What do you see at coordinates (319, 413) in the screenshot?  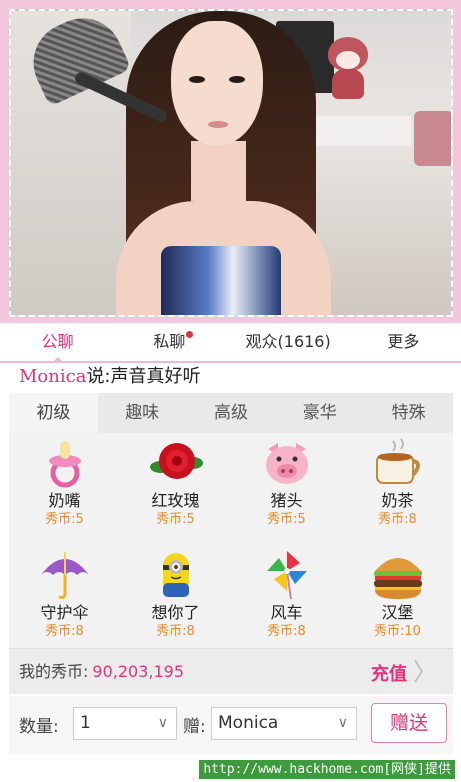 I see `gift-tab-luxury: 豪华` at bounding box center [319, 413].